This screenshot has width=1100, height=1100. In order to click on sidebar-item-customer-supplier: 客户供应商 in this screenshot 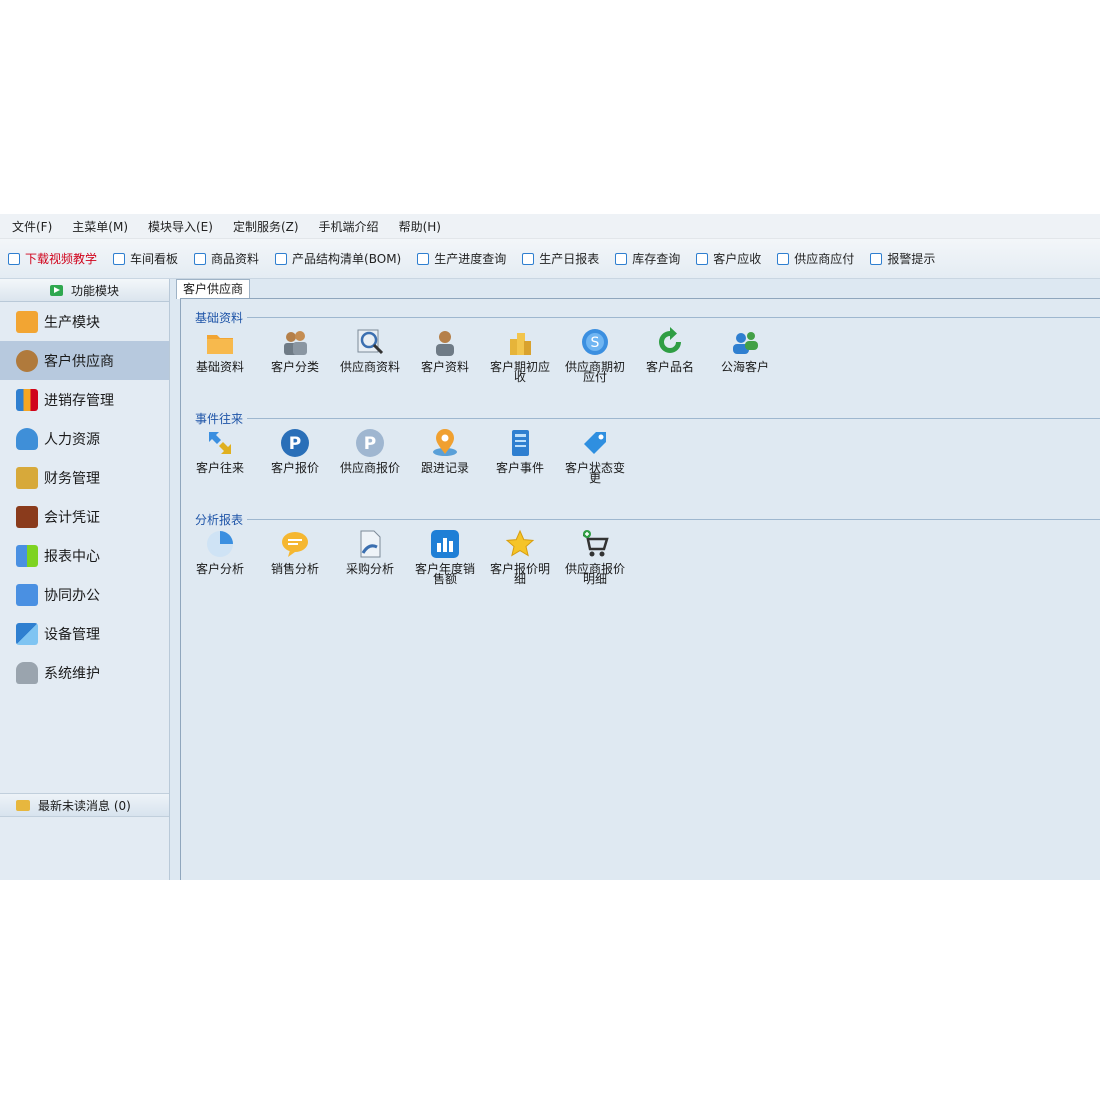, I will do `click(84, 360)`.